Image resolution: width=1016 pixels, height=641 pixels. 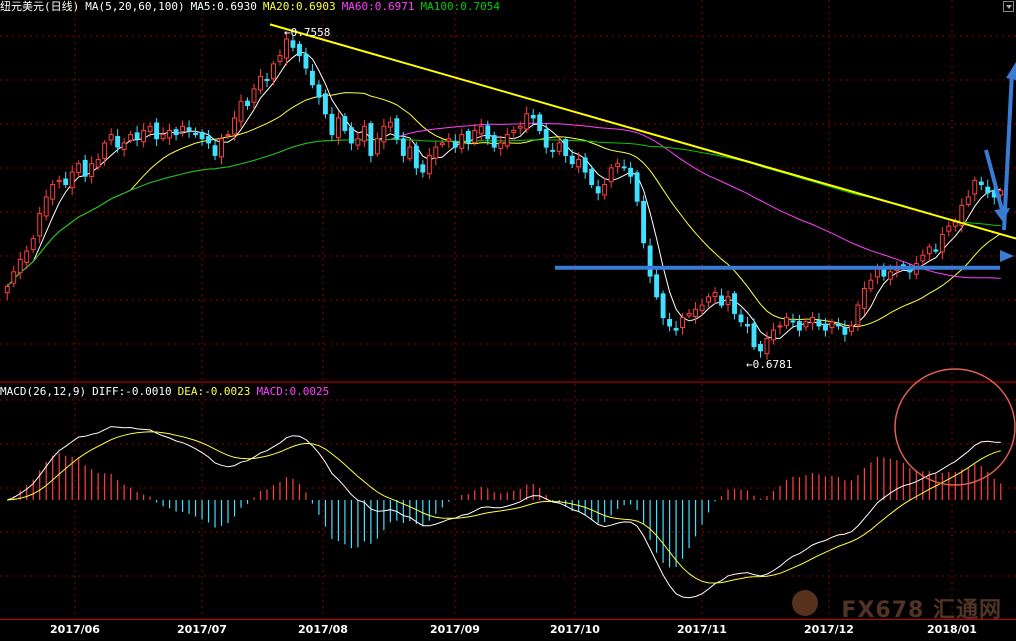 What do you see at coordinates (135, 6) in the screenshot?
I see `ma-params: MA(5,20,60,100)` at bounding box center [135, 6].